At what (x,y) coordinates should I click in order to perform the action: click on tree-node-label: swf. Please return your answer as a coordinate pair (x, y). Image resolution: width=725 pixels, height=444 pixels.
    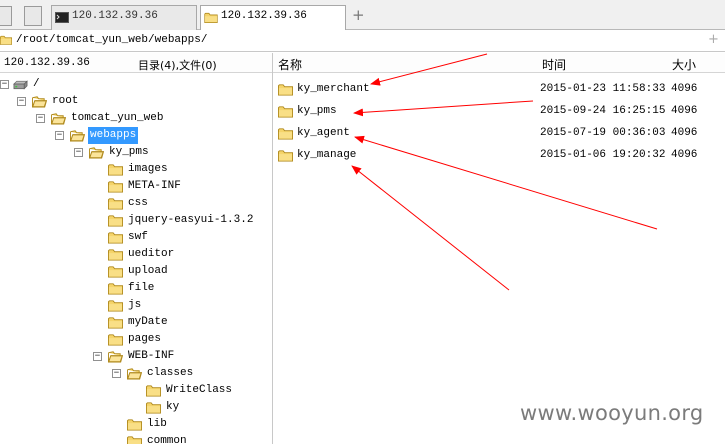
    Looking at the image, I should click on (138, 237).